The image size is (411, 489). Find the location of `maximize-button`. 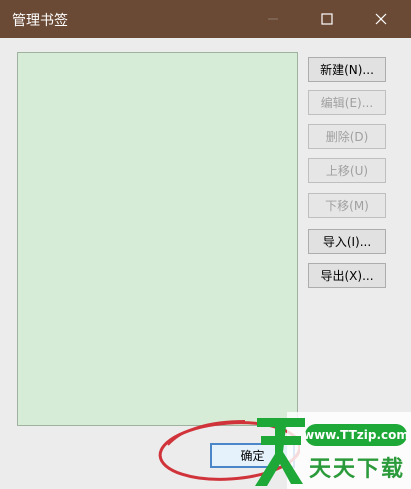

maximize-button is located at coordinates (327, 19).